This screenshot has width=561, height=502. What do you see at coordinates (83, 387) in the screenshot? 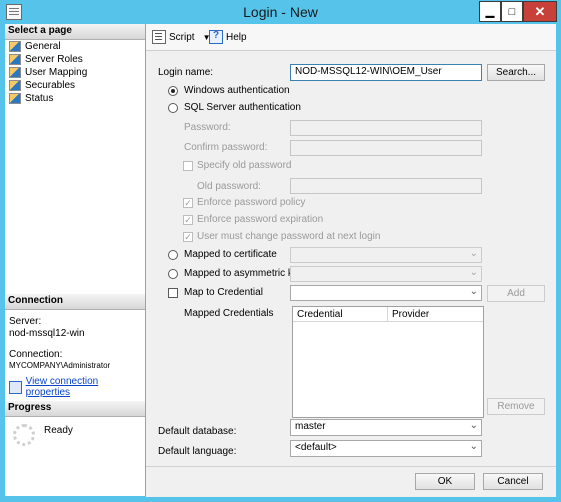
I see `view-connection-link: View connection properties` at bounding box center [83, 387].